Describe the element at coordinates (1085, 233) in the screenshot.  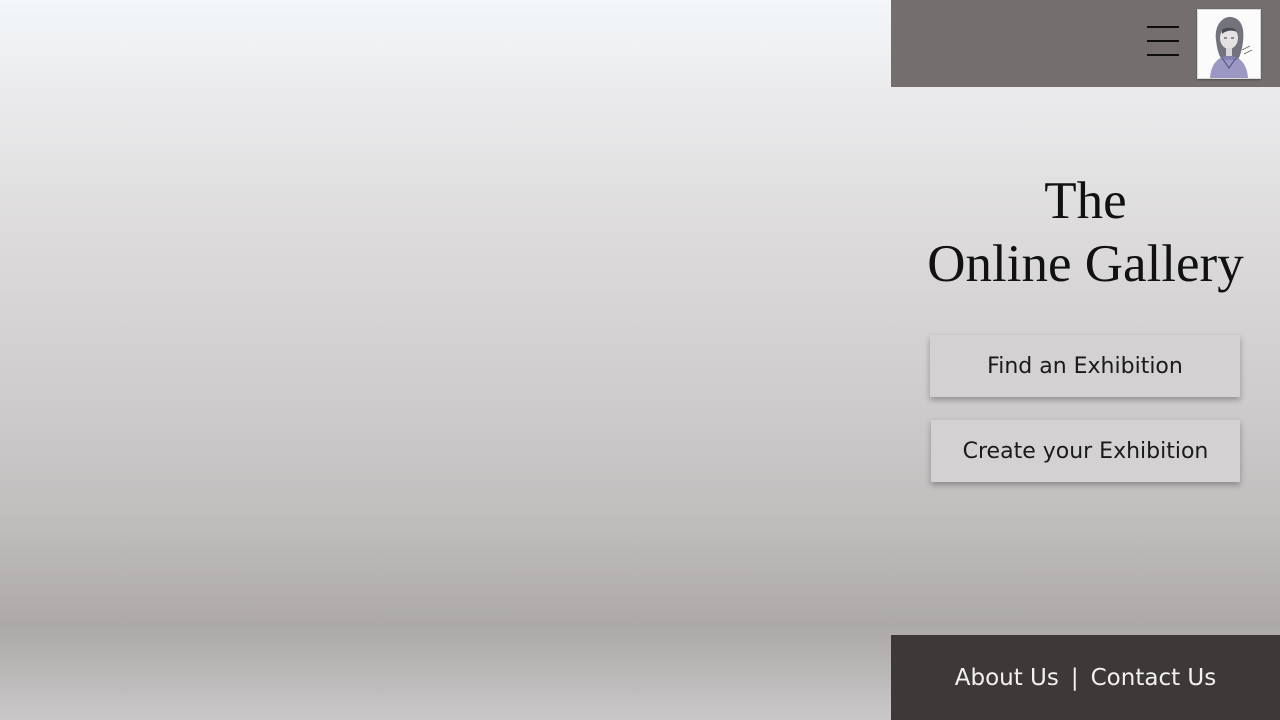
I see `page-title: The Online Gallery` at that location.